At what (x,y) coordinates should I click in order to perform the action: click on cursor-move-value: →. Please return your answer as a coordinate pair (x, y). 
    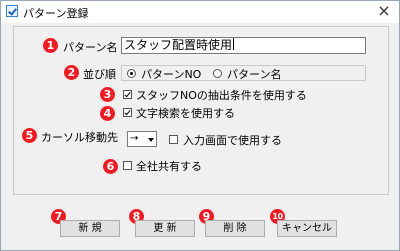
    Looking at the image, I should click on (134, 138).